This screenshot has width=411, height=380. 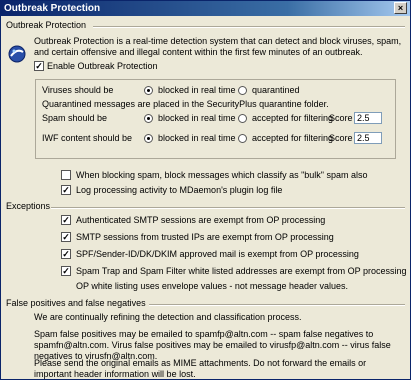 What do you see at coordinates (228, 208) in the screenshot?
I see `exceptions-divider` at bounding box center [228, 208].